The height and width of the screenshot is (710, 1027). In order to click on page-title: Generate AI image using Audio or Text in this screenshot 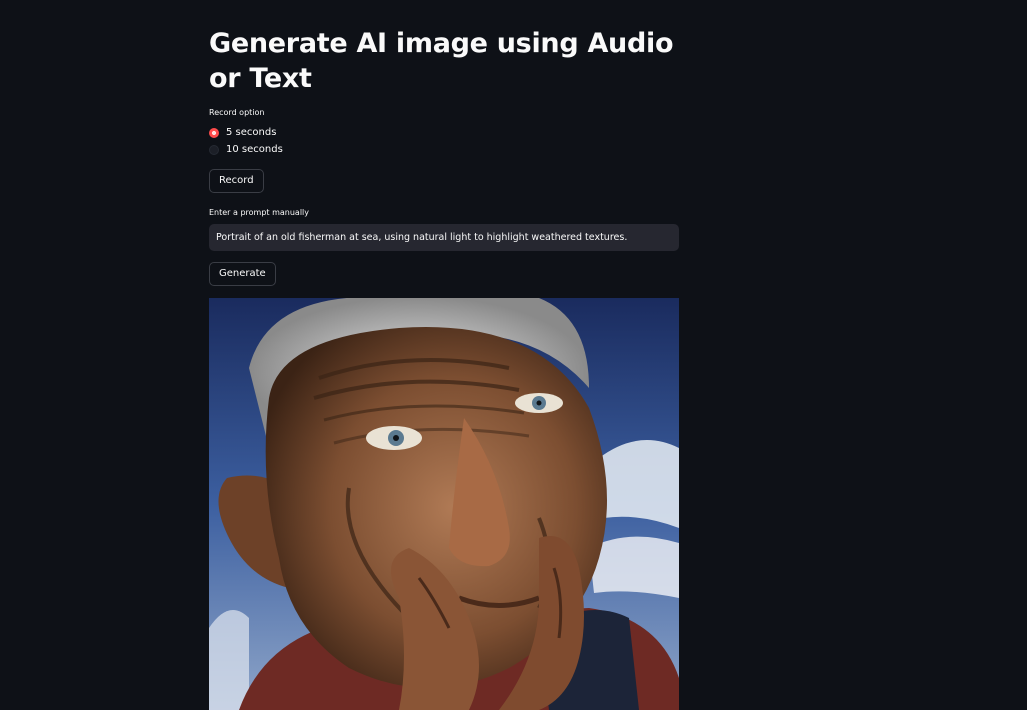, I will do `click(441, 61)`.